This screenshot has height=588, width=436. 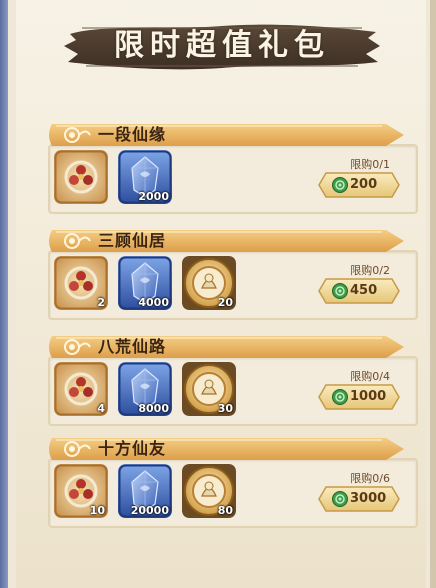 I want to click on reward-item: 10, so click(x=81, y=491).